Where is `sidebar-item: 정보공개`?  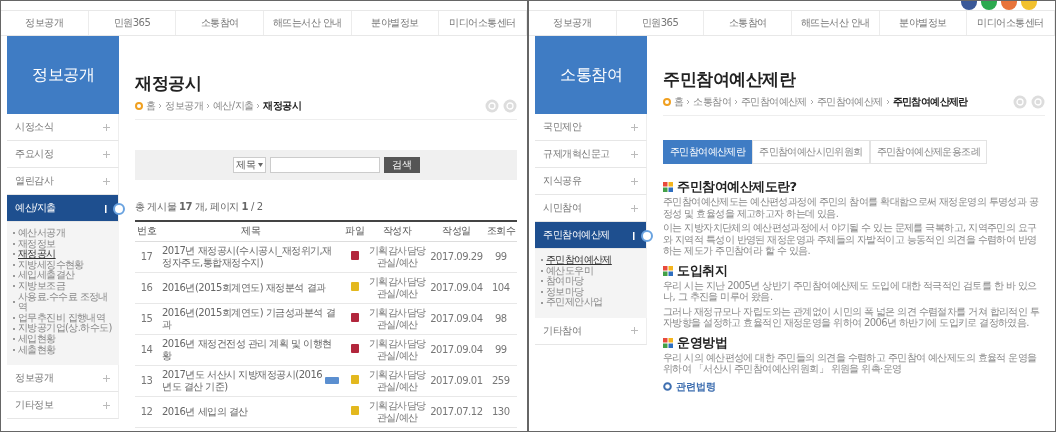
sidebar-item: 정보공개 is located at coordinates (63, 379).